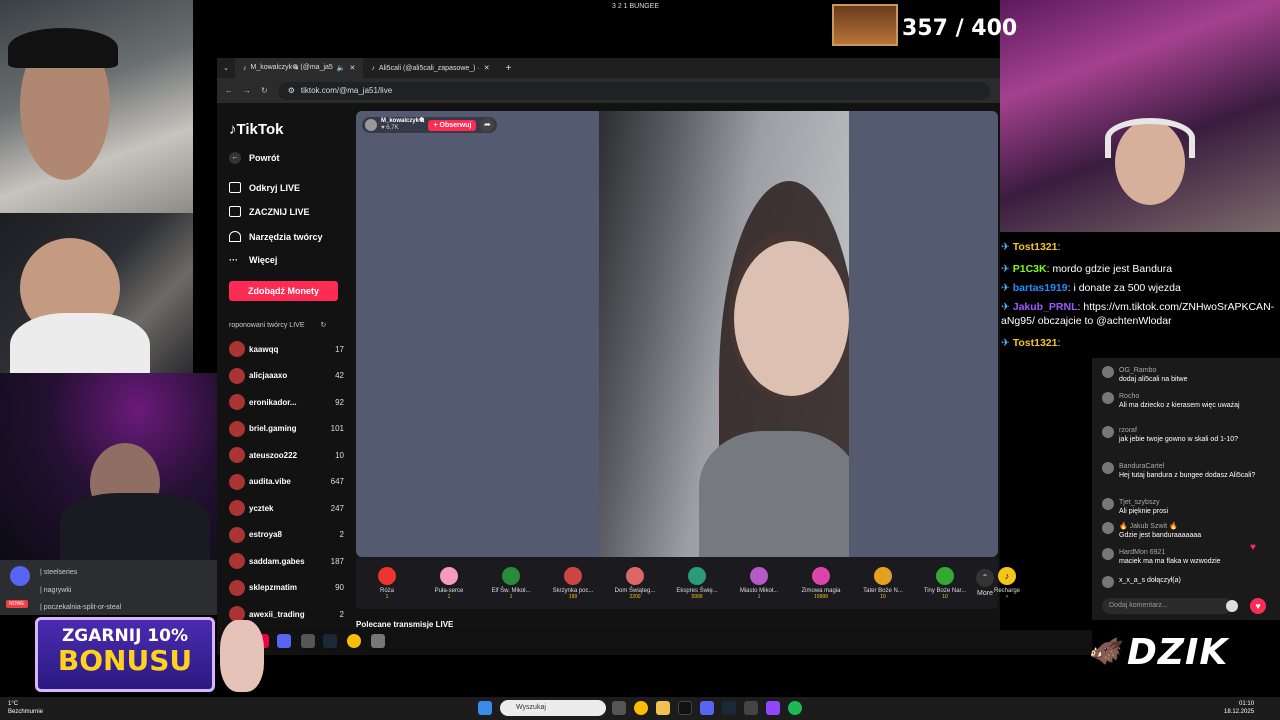 The width and height of the screenshot is (1280, 720). Describe the element at coordinates (323, 325) in the screenshot. I see `refresh-icon: ↻` at that location.